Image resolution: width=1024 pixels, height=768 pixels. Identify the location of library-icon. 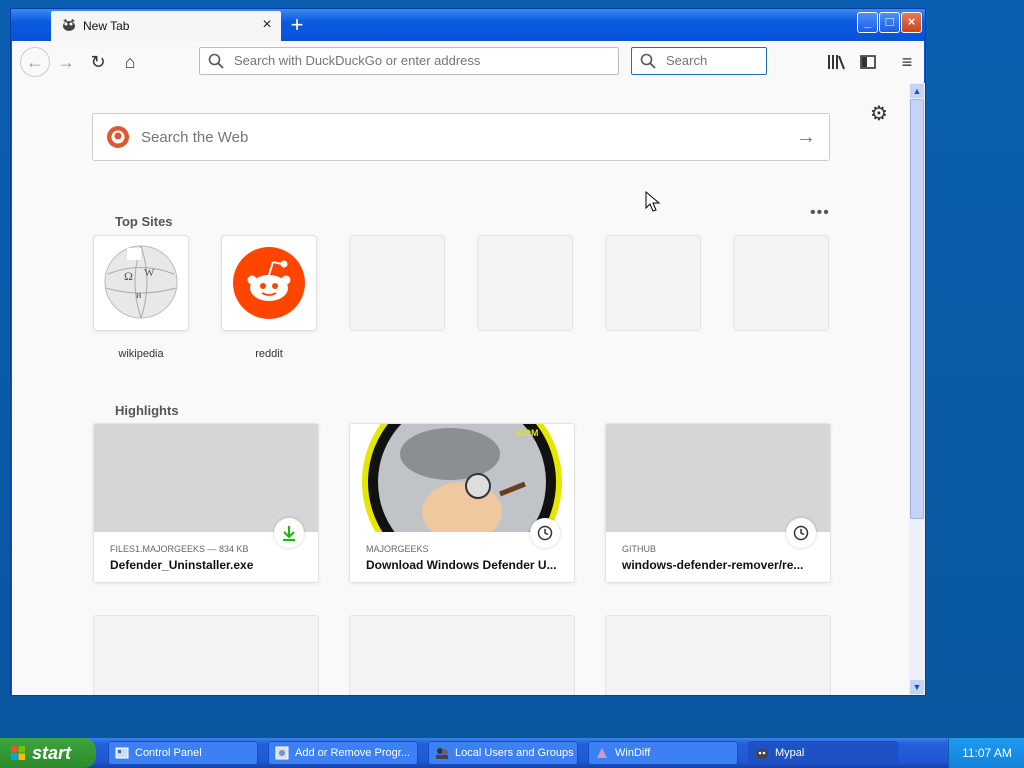
(836, 62).